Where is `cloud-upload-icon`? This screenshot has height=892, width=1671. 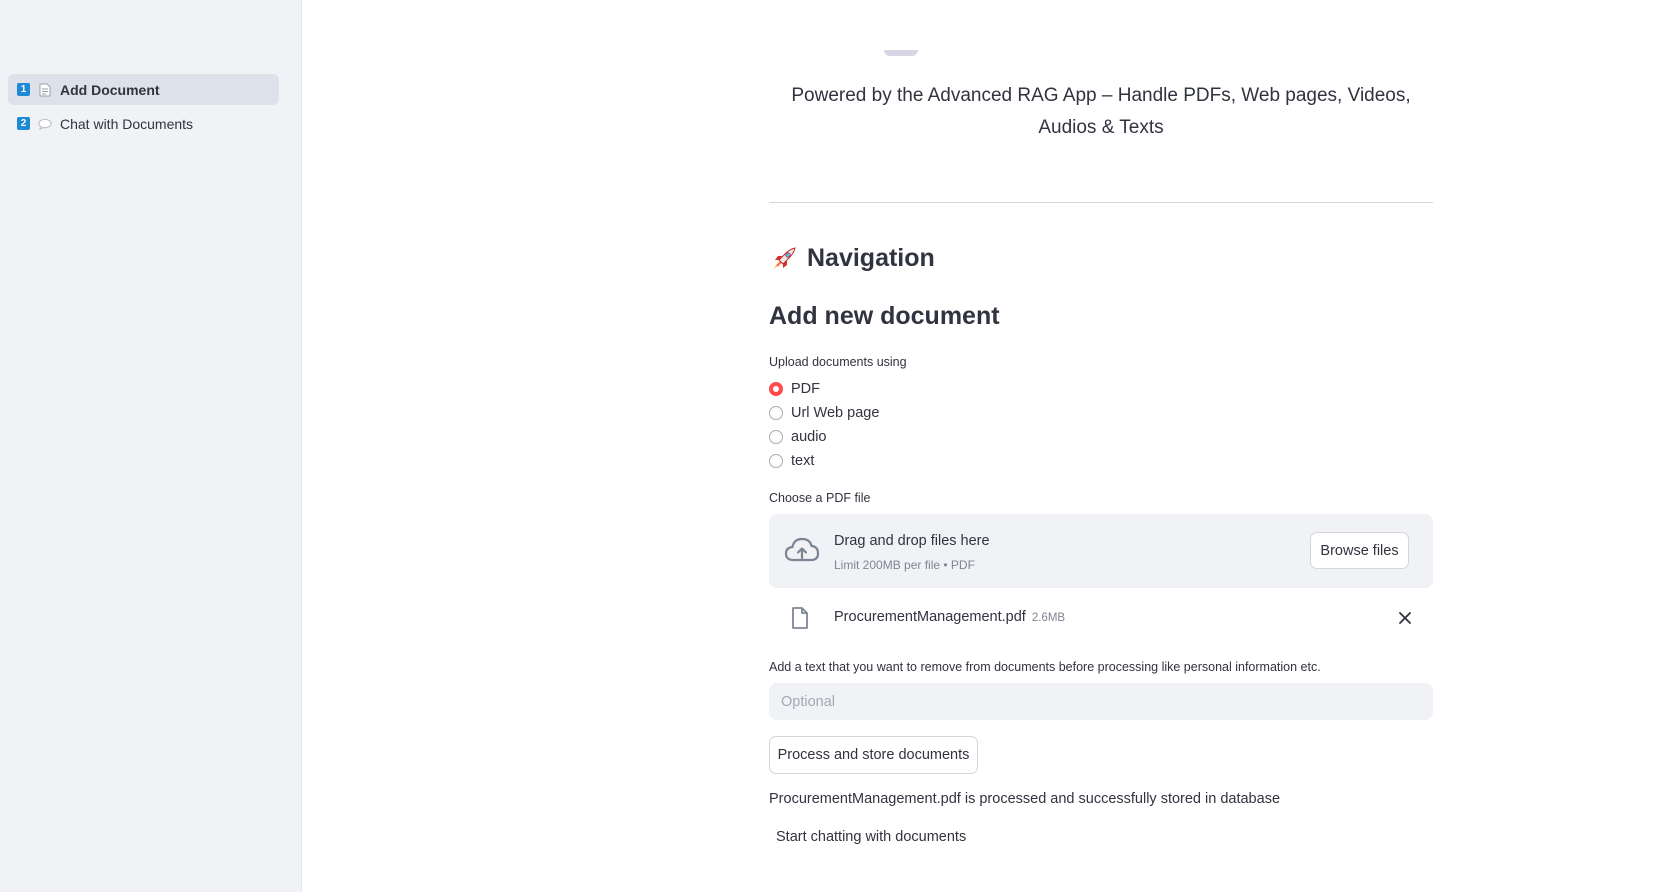 cloud-upload-icon is located at coordinates (802, 552).